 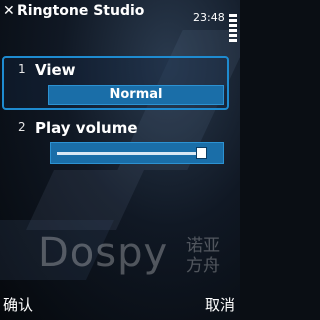 What do you see at coordinates (220, 304) in the screenshot?
I see `softkey-cancel: 取消` at bounding box center [220, 304].